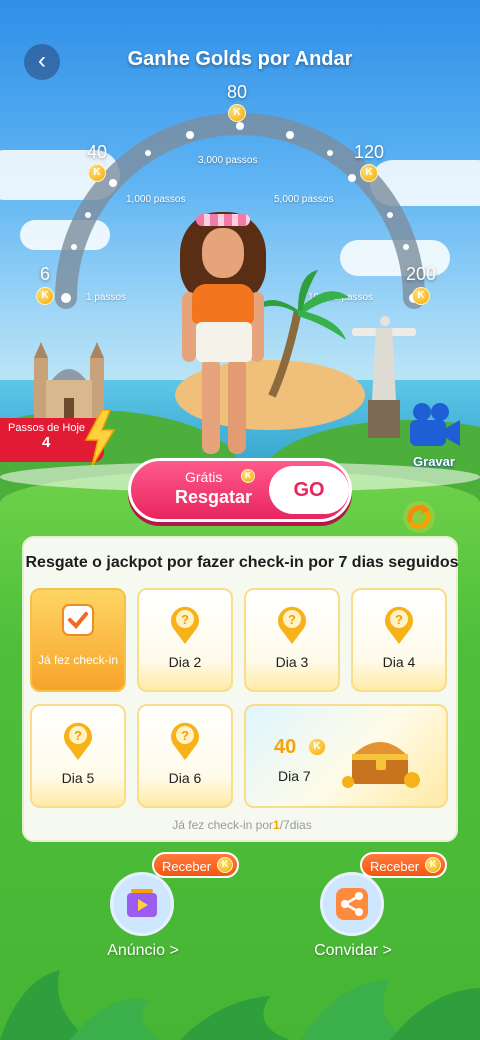 The image size is (480, 1040). Describe the element at coordinates (97, 152) in the screenshot. I see `milestone-reward: 40` at that location.